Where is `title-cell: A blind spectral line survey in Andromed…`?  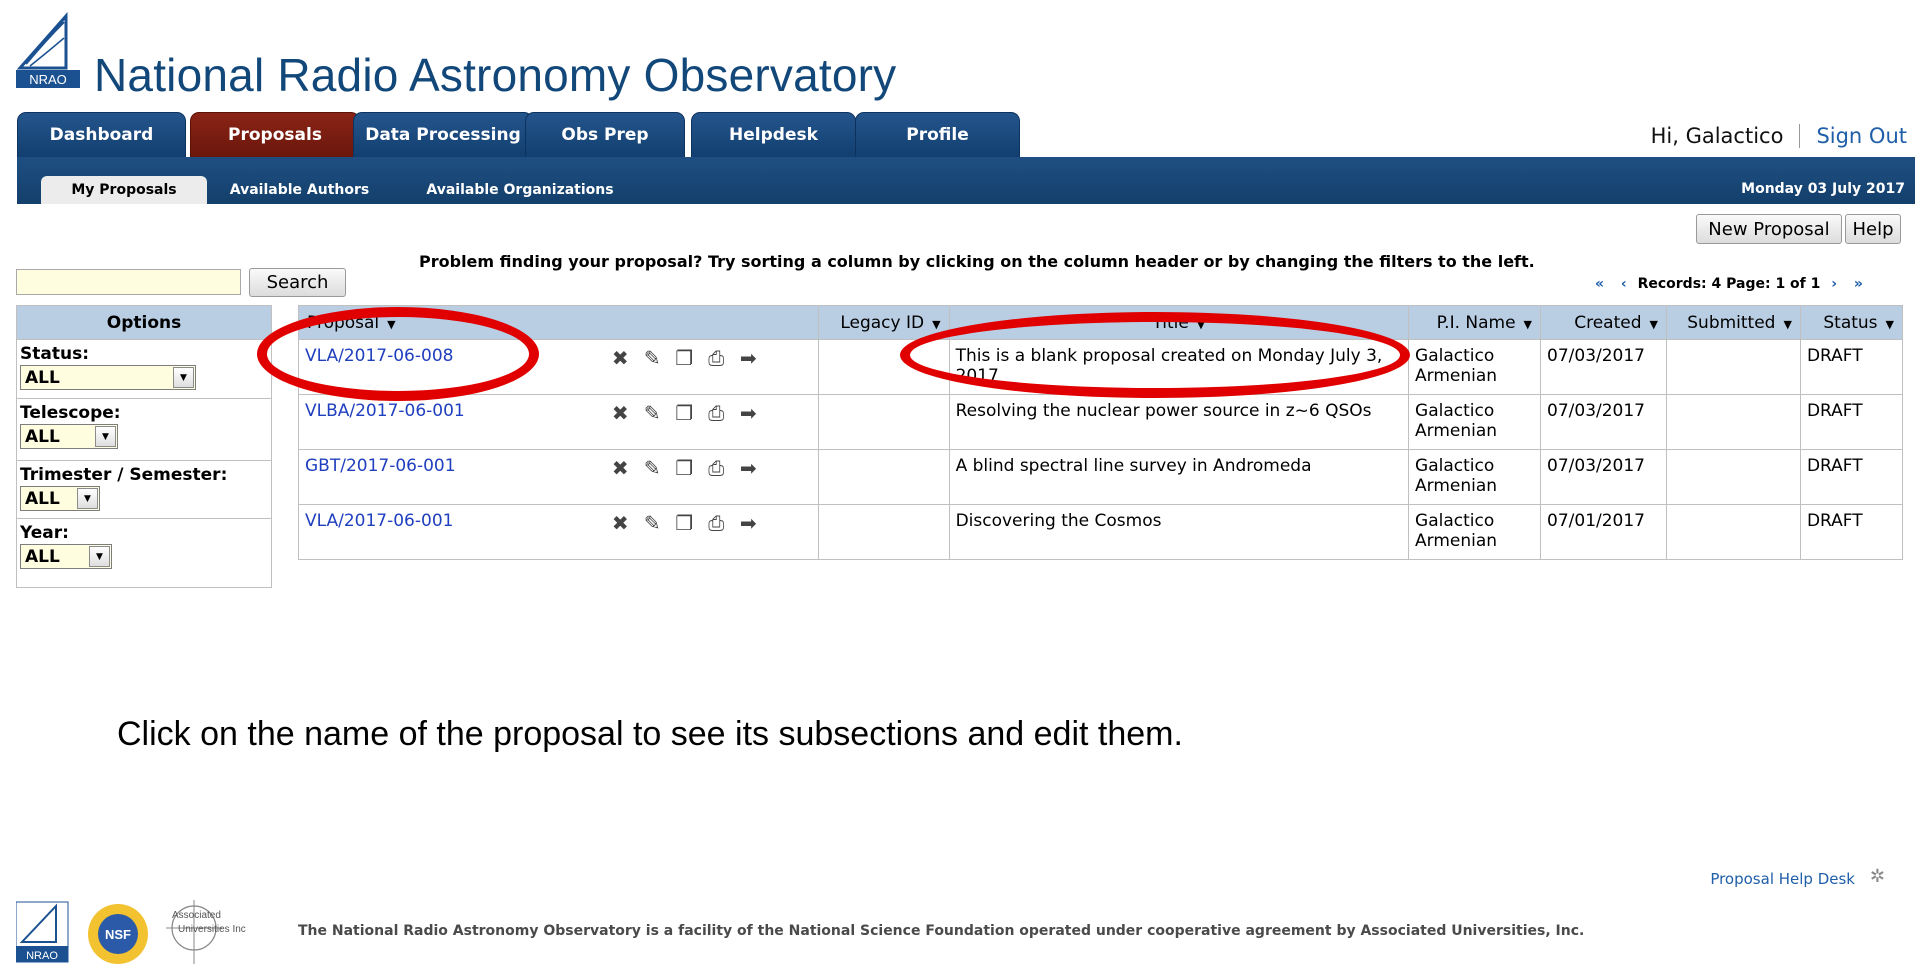
title-cell: A blind spectral line survey in Andromed… is located at coordinates (1179, 477).